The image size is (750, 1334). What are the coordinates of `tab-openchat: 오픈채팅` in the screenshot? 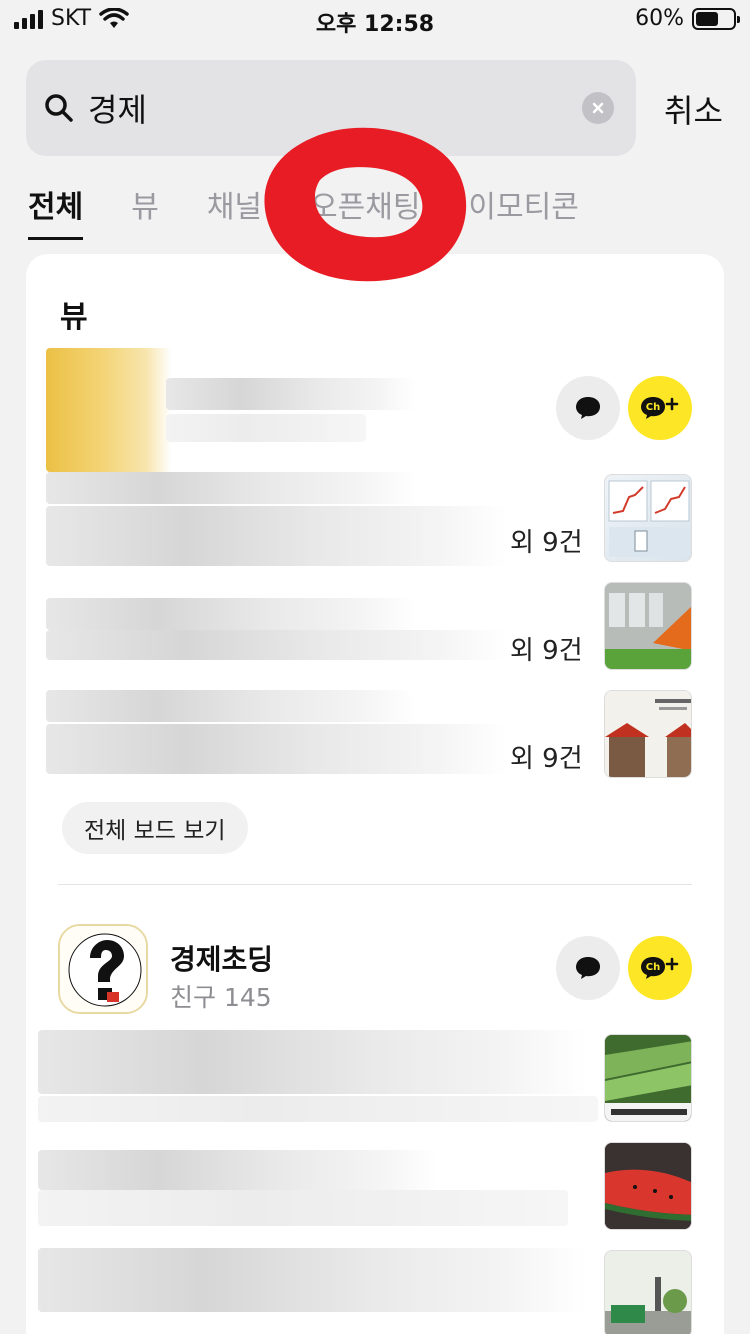 It's located at (365, 211).